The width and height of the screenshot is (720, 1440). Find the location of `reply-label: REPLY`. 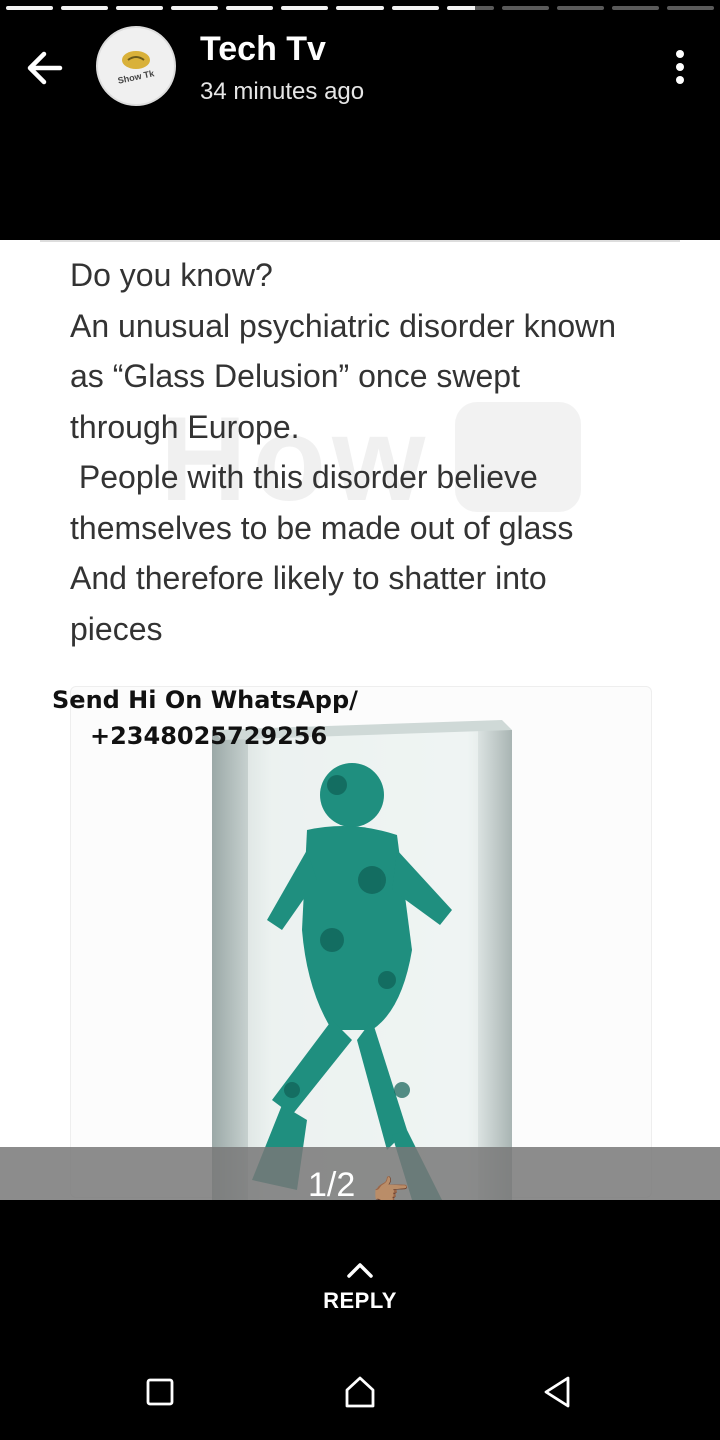

reply-label: REPLY is located at coordinates (360, 1300).